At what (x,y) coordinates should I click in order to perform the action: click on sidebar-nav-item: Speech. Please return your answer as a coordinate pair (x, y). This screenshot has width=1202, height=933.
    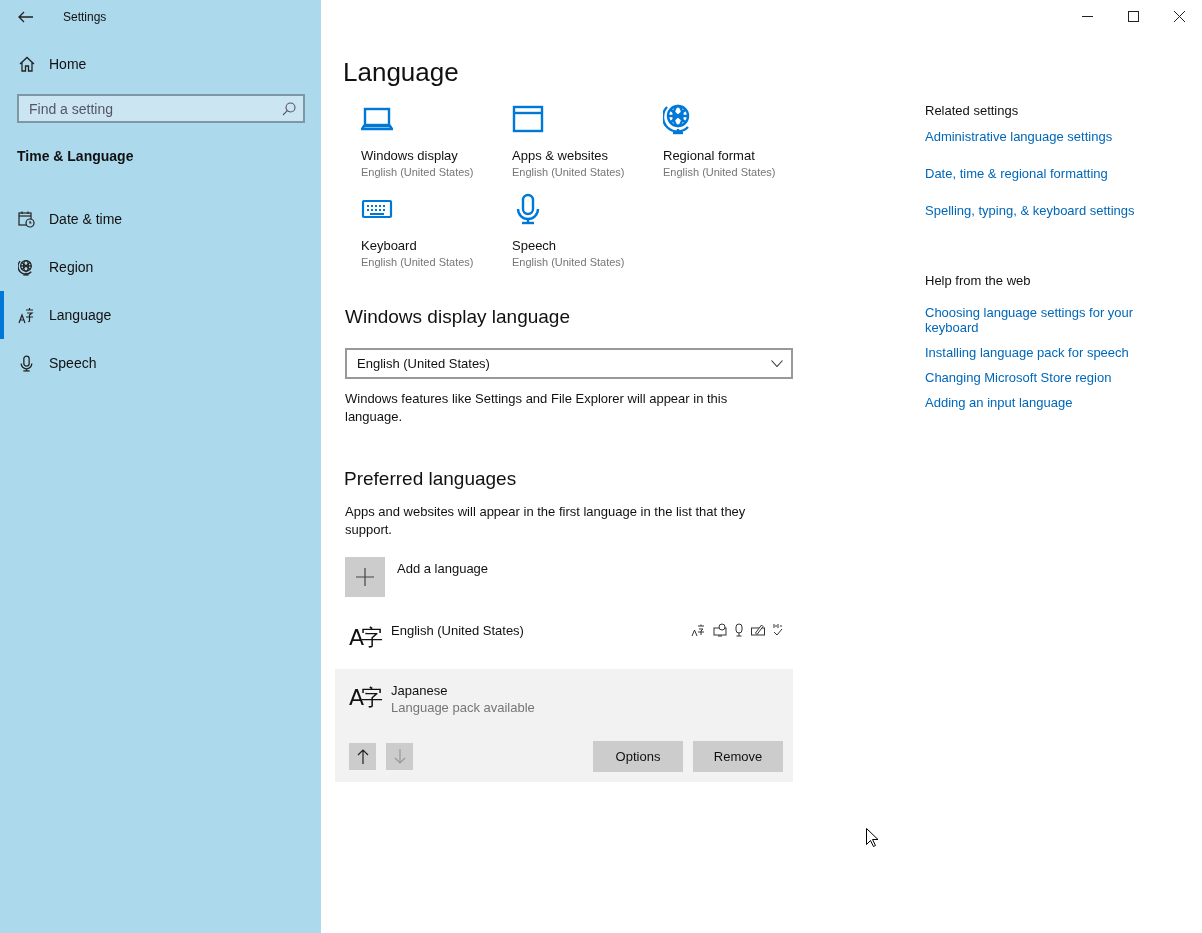
    Looking at the image, I should click on (160, 363).